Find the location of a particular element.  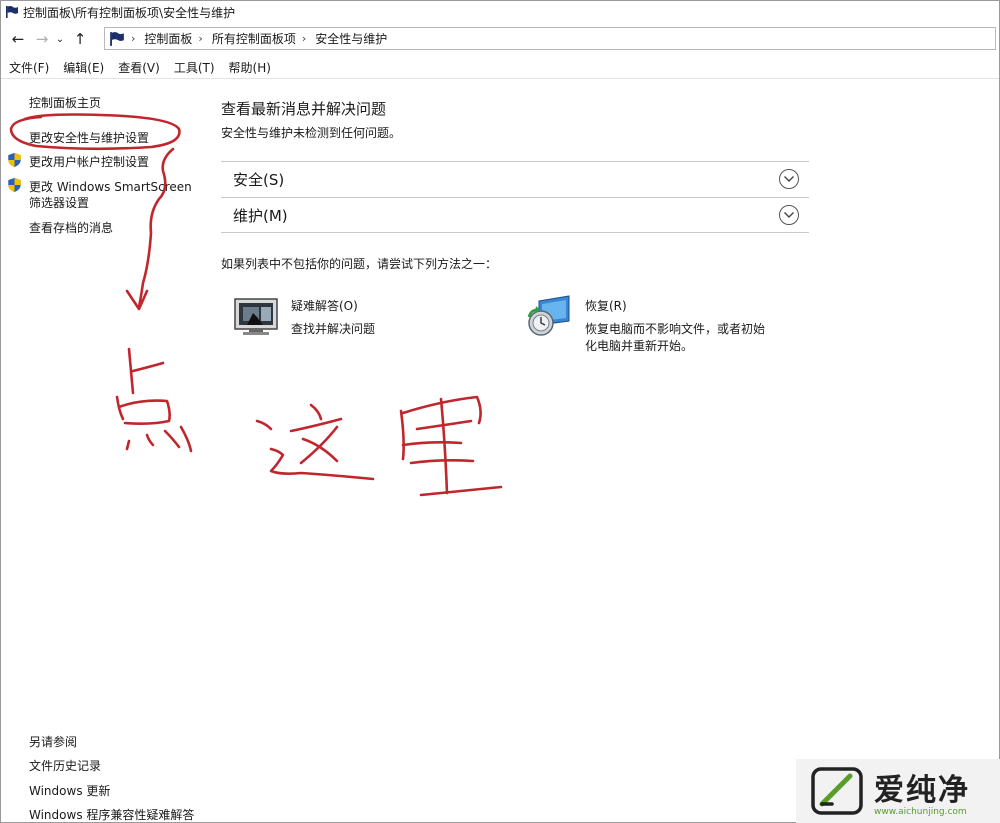

troubleshoot-monitor-icon is located at coordinates (256, 316).